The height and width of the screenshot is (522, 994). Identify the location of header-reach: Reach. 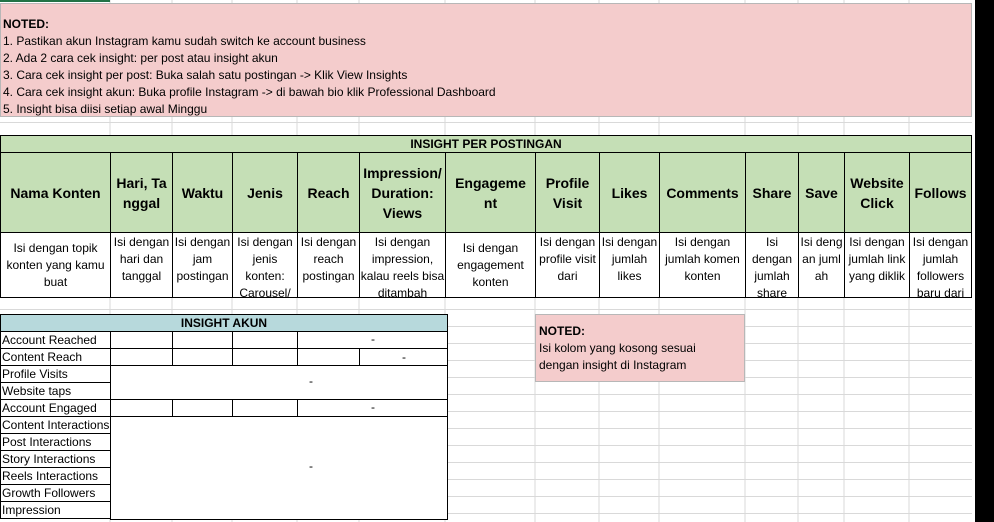
(328, 192).